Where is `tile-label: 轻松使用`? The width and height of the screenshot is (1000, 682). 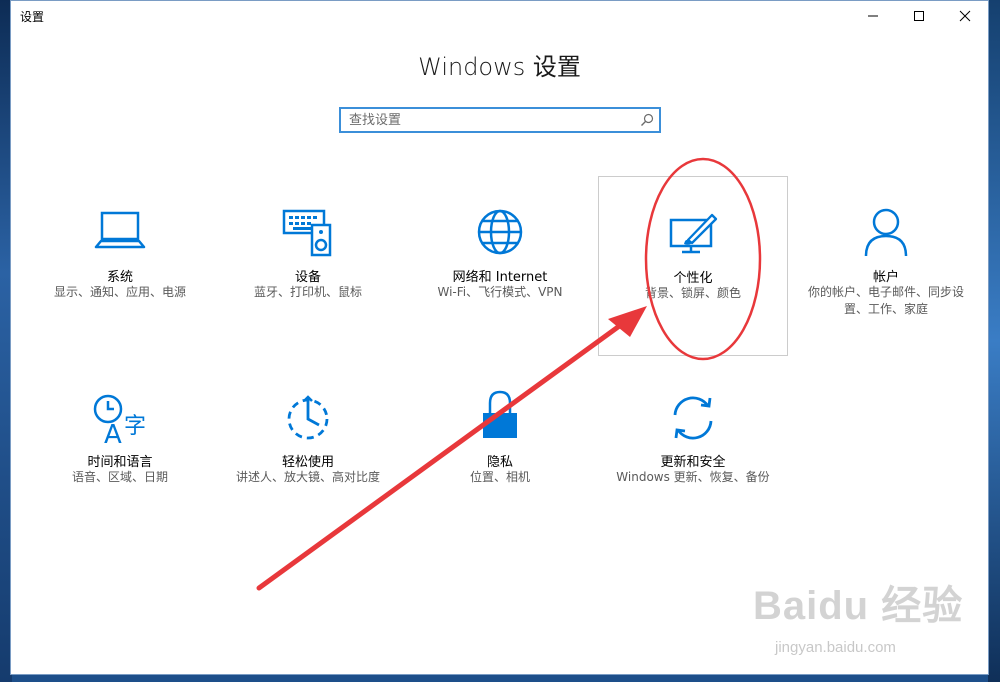
tile-label: 轻松使用 is located at coordinates (307, 462).